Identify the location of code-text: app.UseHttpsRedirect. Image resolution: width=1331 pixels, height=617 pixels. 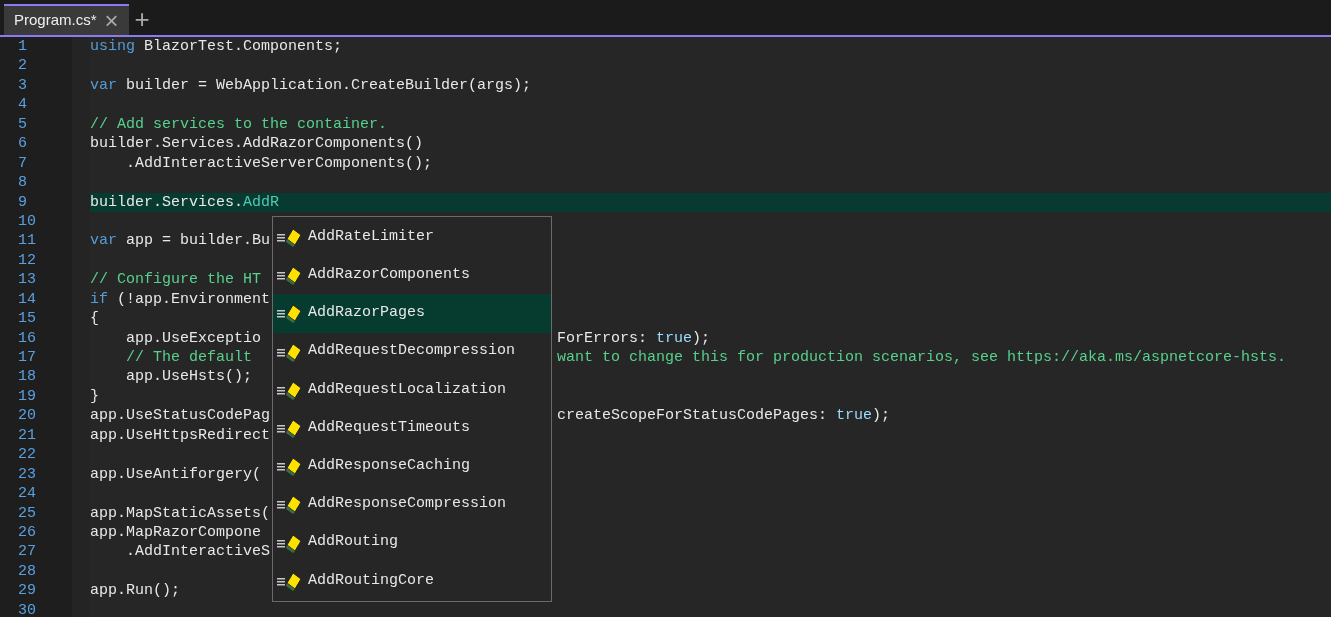
(180, 435).